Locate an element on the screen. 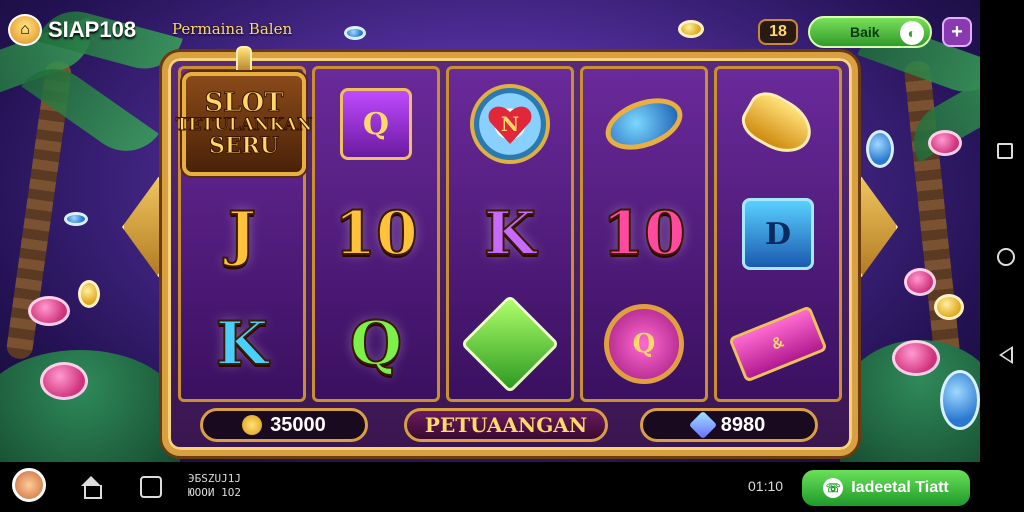 The width and height of the screenshot is (1024, 512). blue-oval-gem-icon is located at coordinates (644, 124).